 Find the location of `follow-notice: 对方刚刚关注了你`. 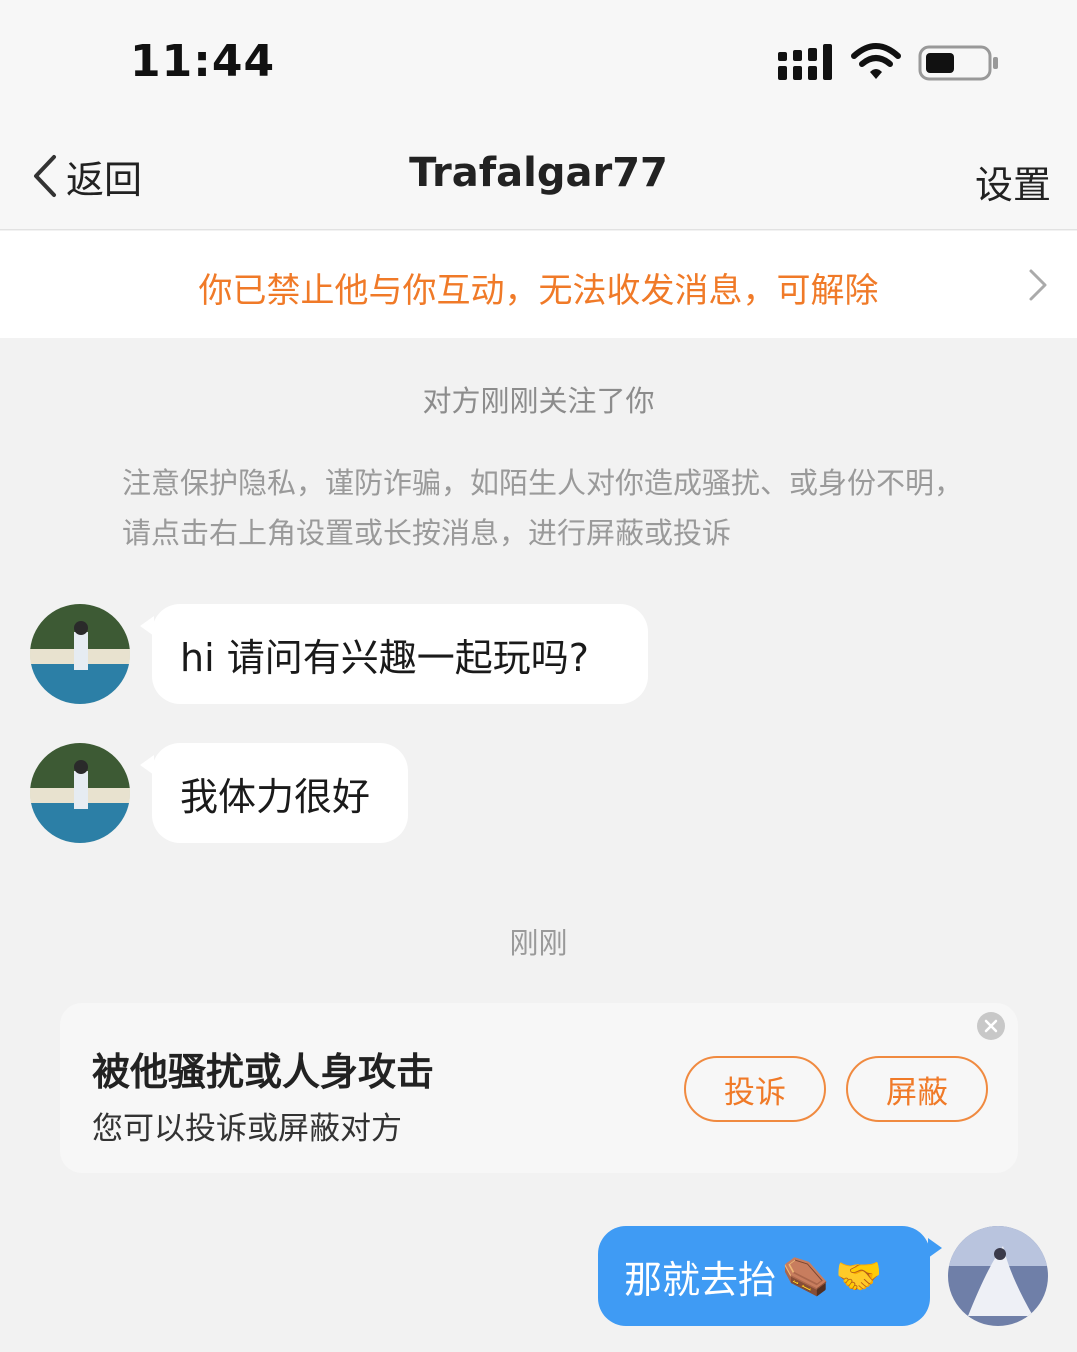

follow-notice: 对方刚刚关注了你 is located at coordinates (538, 401).